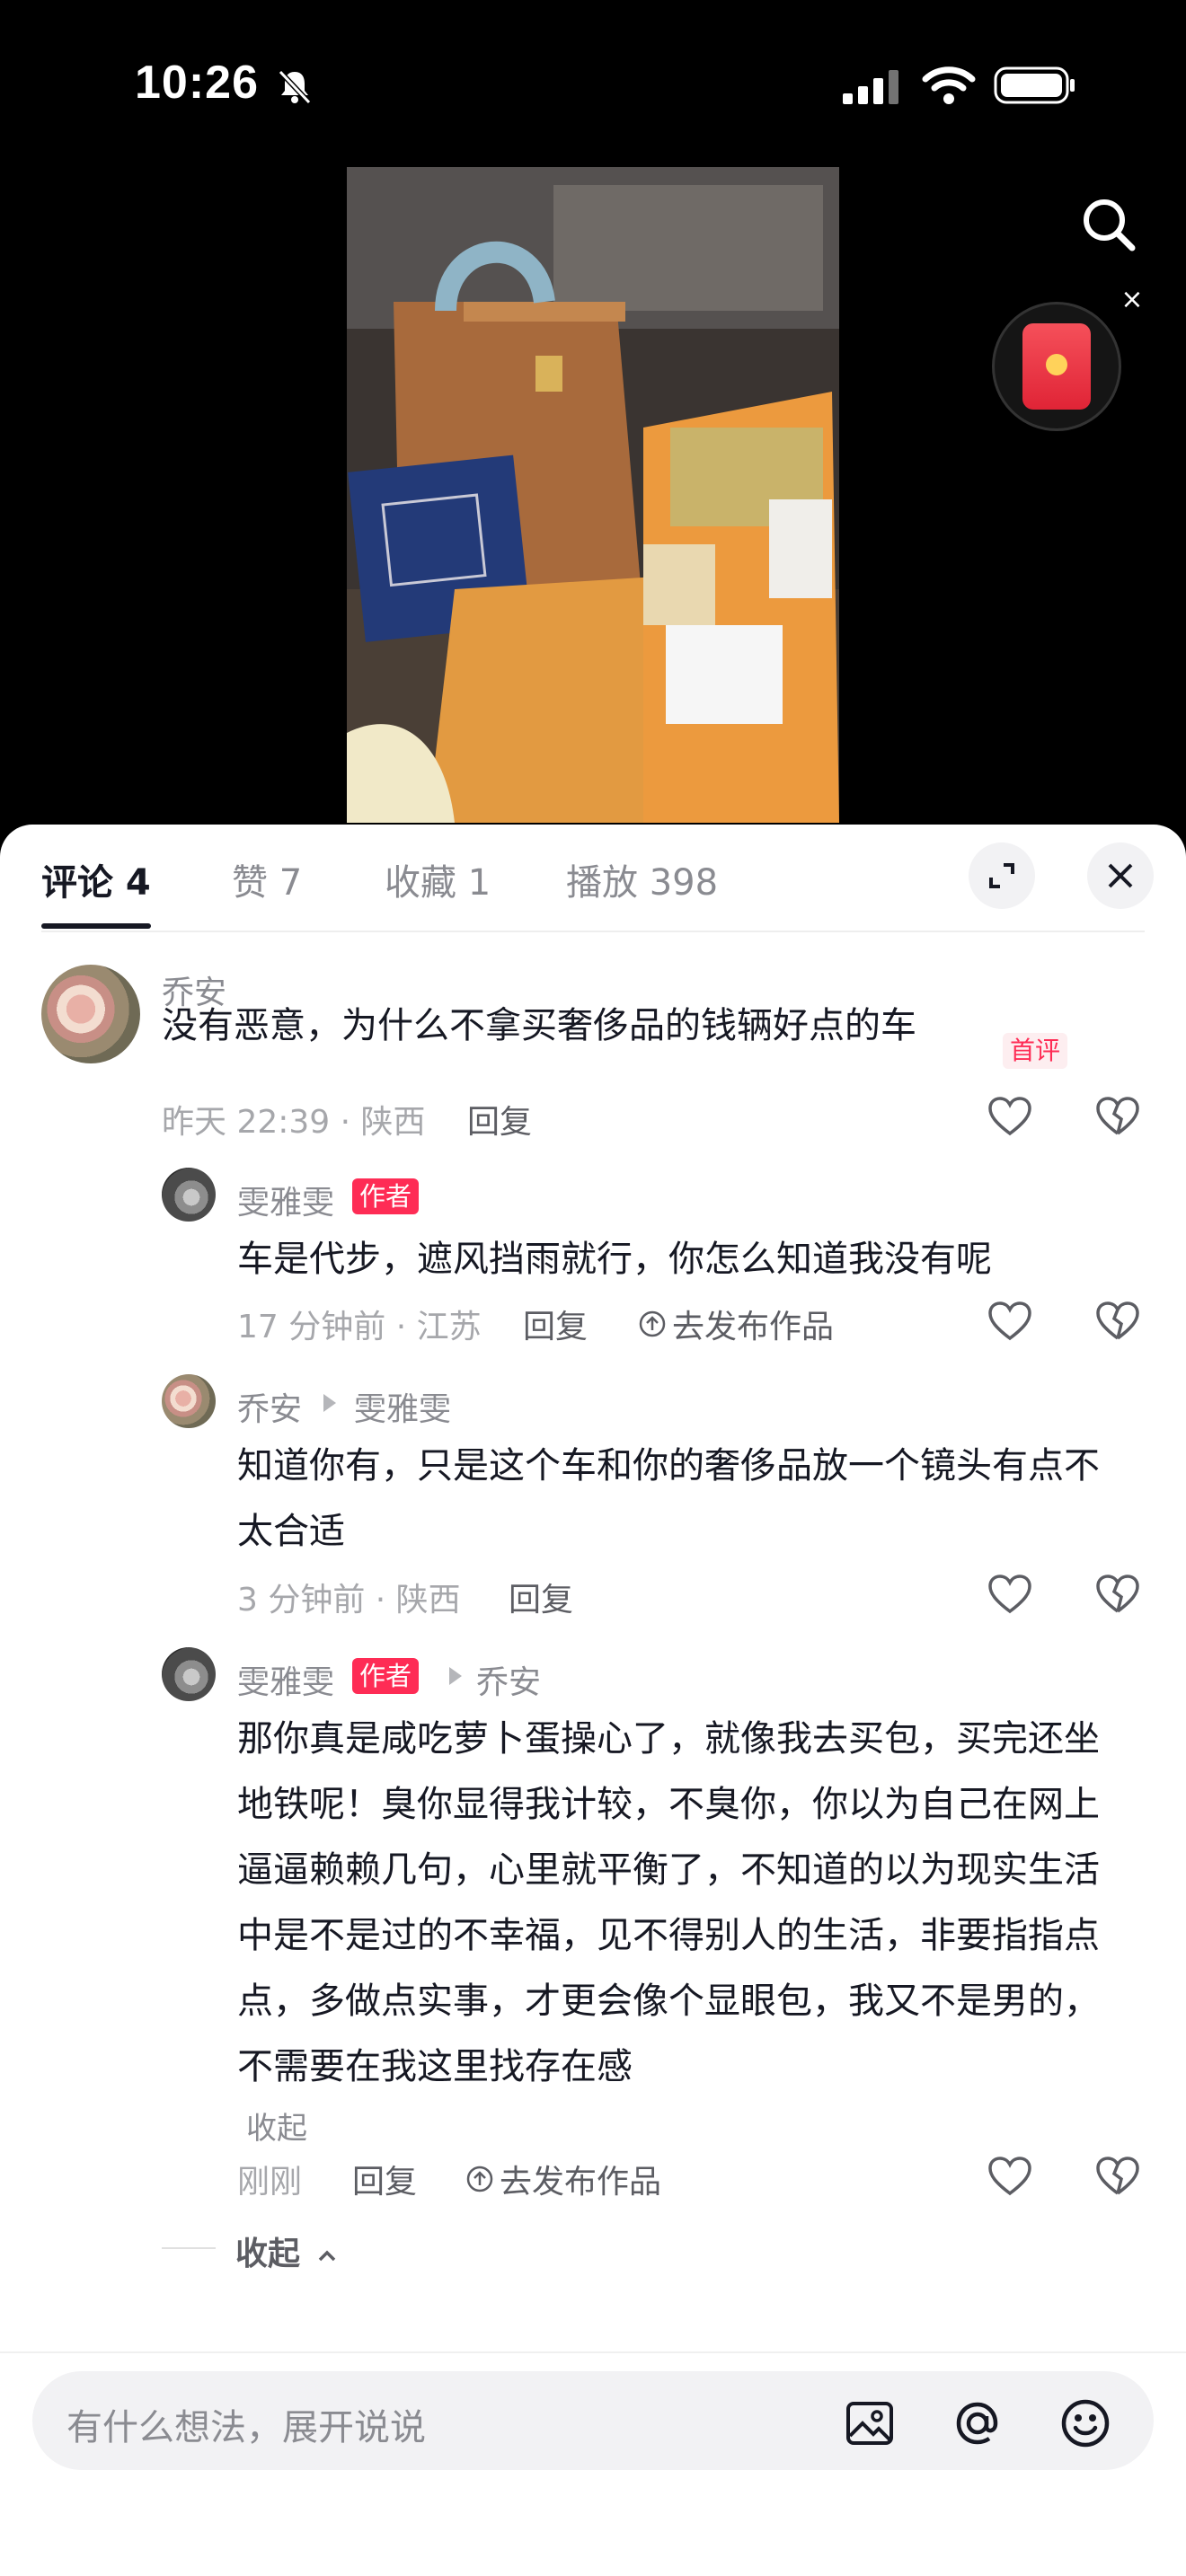 The width and height of the screenshot is (1186, 2576). I want to click on search-icon, so click(1108, 224).